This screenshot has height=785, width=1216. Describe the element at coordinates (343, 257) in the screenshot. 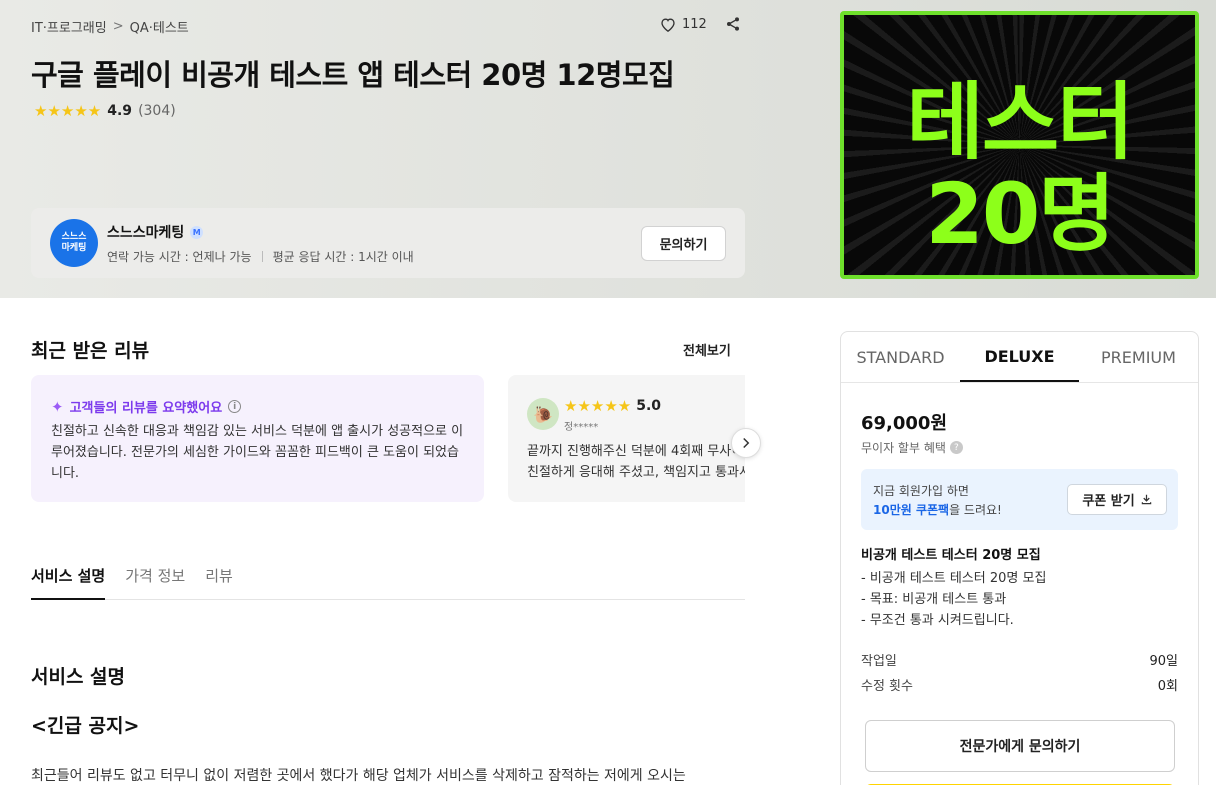

I see `avg-response-time: 평균 응답 시간 : 1시간 이내` at that location.